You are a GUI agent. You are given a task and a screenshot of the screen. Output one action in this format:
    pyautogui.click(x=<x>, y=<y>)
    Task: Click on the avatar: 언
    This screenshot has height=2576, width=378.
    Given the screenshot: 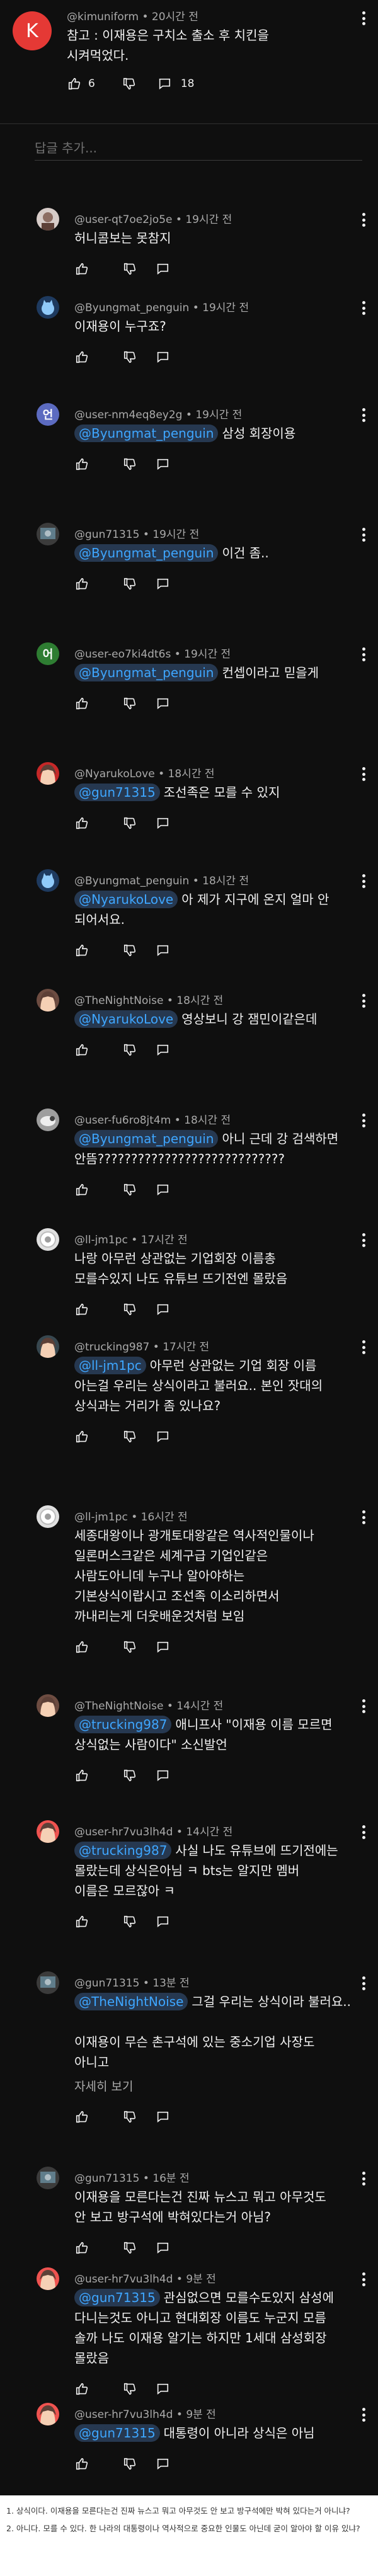 What is the action you would take?
    pyautogui.click(x=48, y=414)
    